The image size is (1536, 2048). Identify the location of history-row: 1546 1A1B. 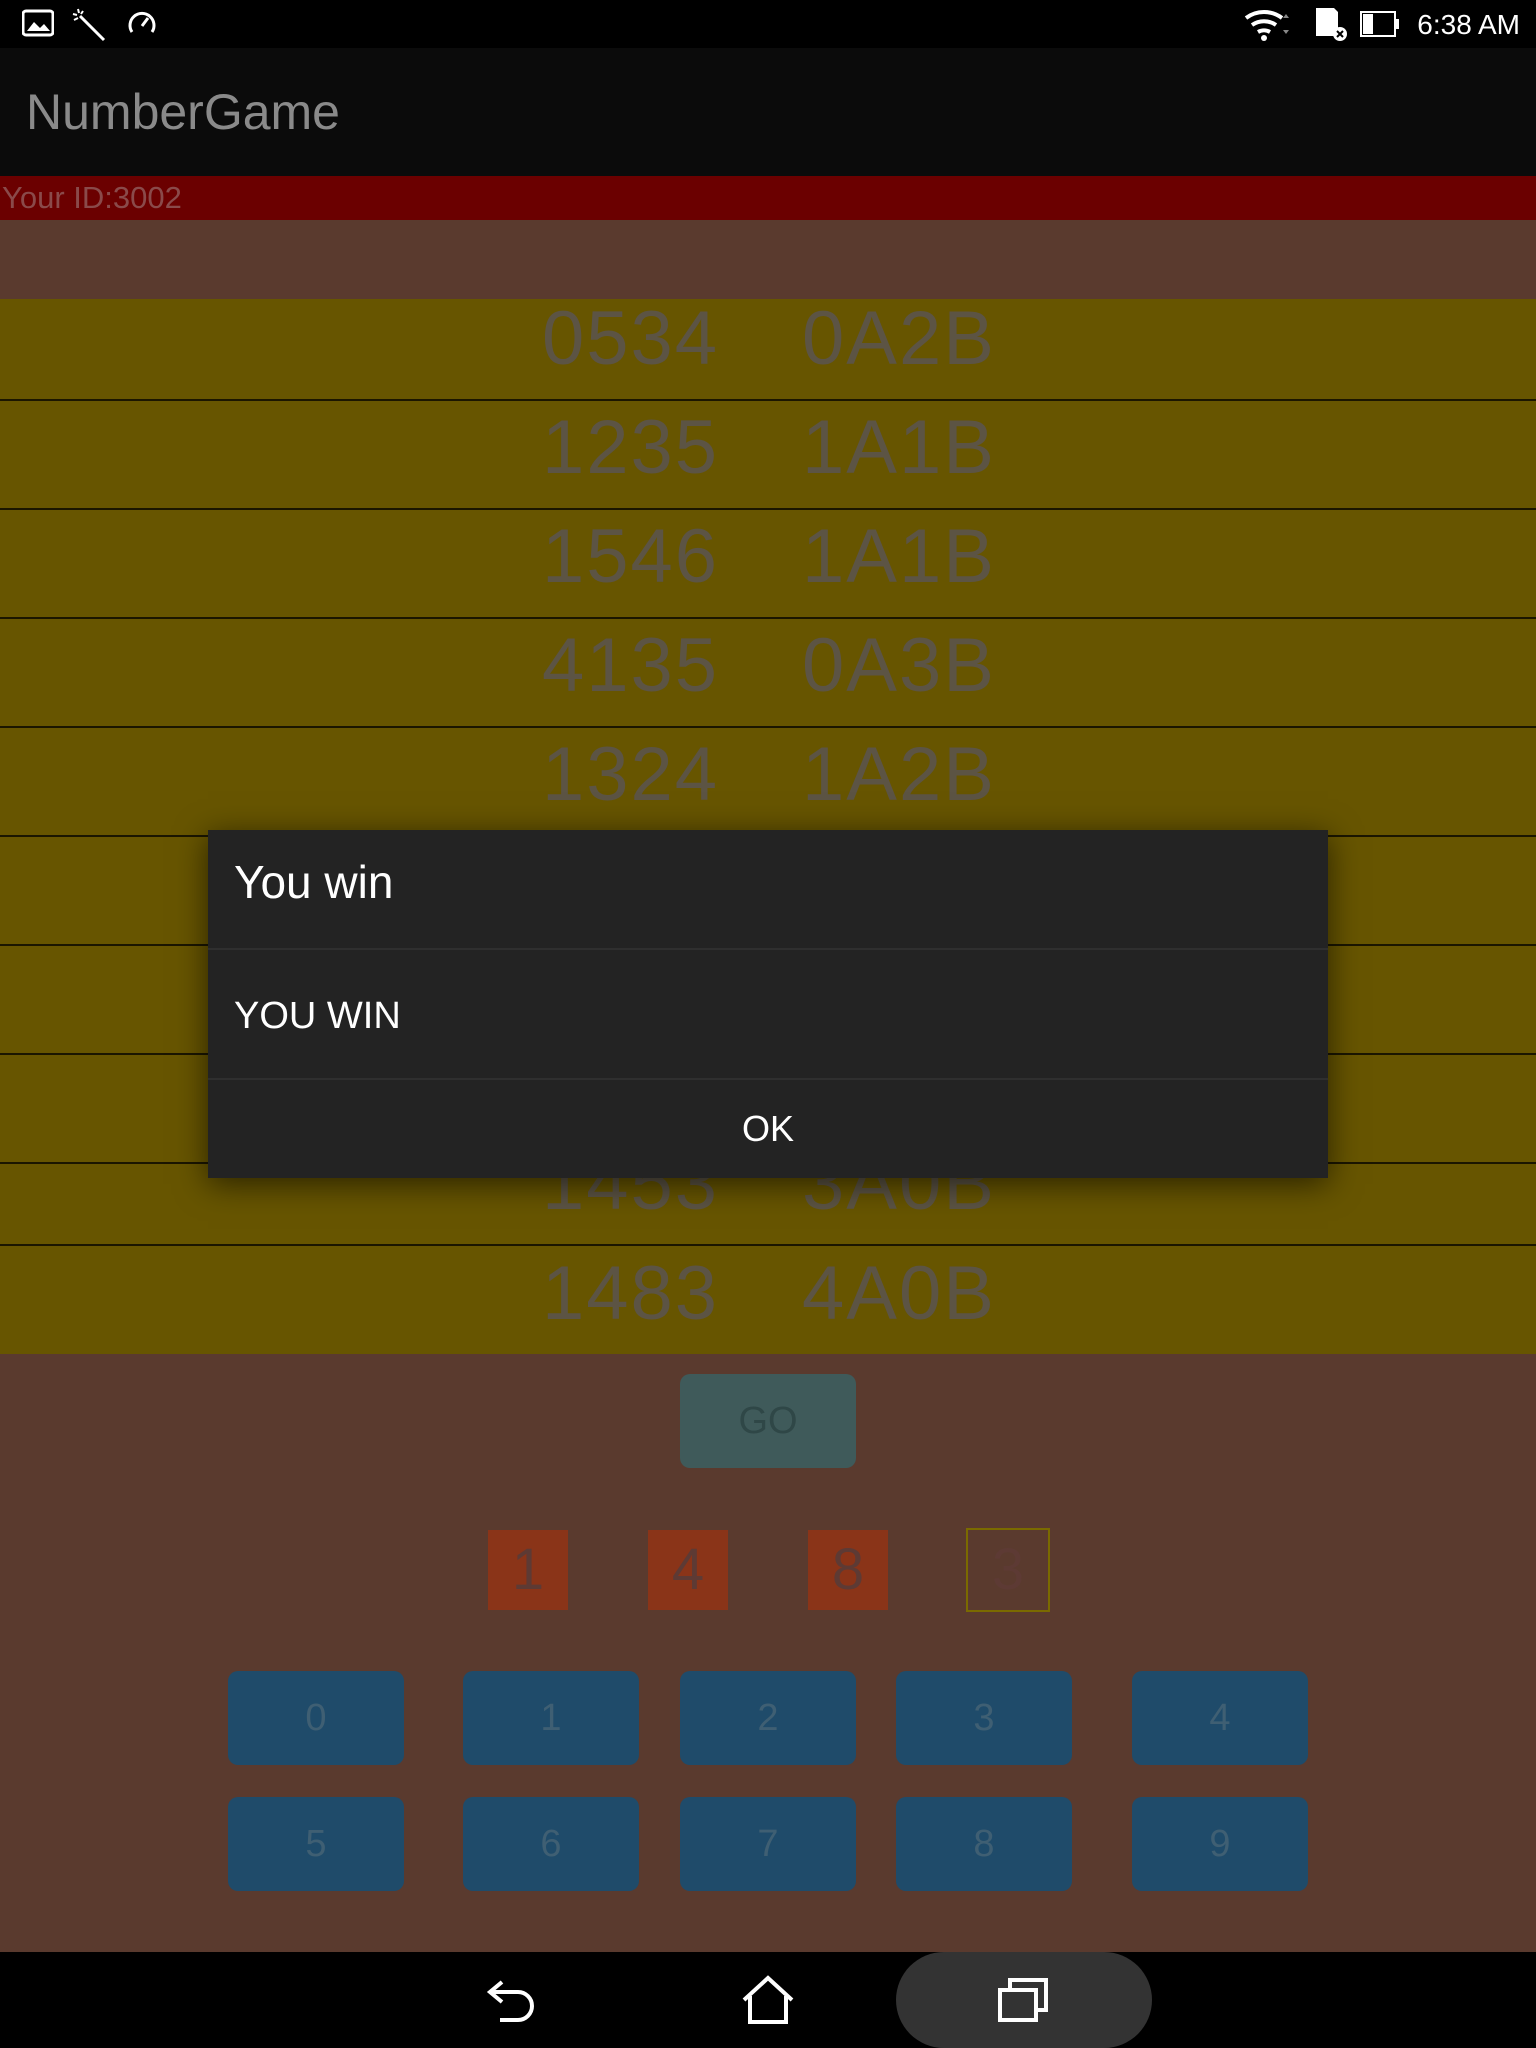
(768, 564).